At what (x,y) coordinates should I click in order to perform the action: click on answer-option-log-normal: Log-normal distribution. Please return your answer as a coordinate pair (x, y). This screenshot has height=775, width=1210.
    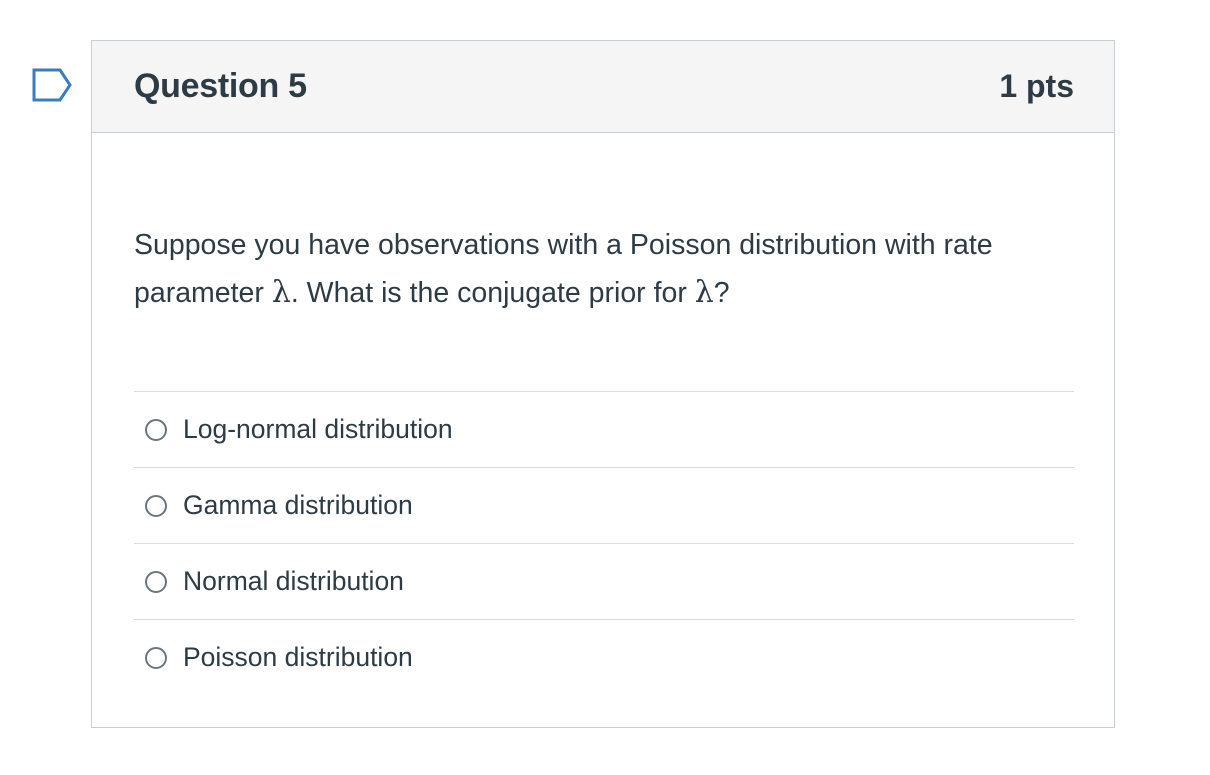
    Looking at the image, I should click on (604, 430).